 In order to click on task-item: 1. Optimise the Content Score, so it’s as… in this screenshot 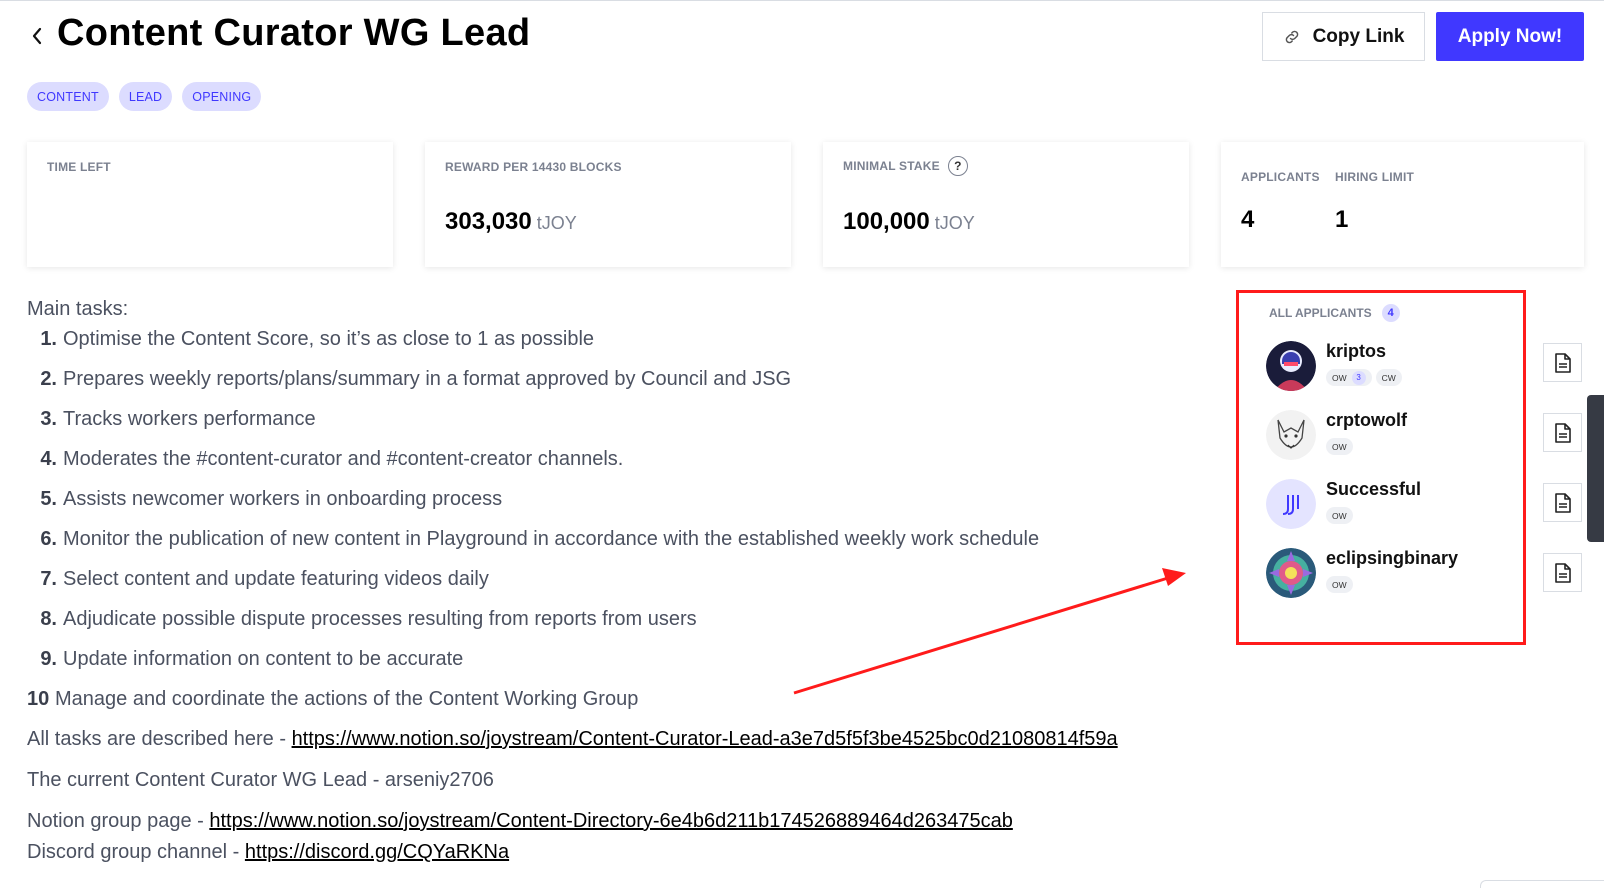, I will do `click(310, 339)`.